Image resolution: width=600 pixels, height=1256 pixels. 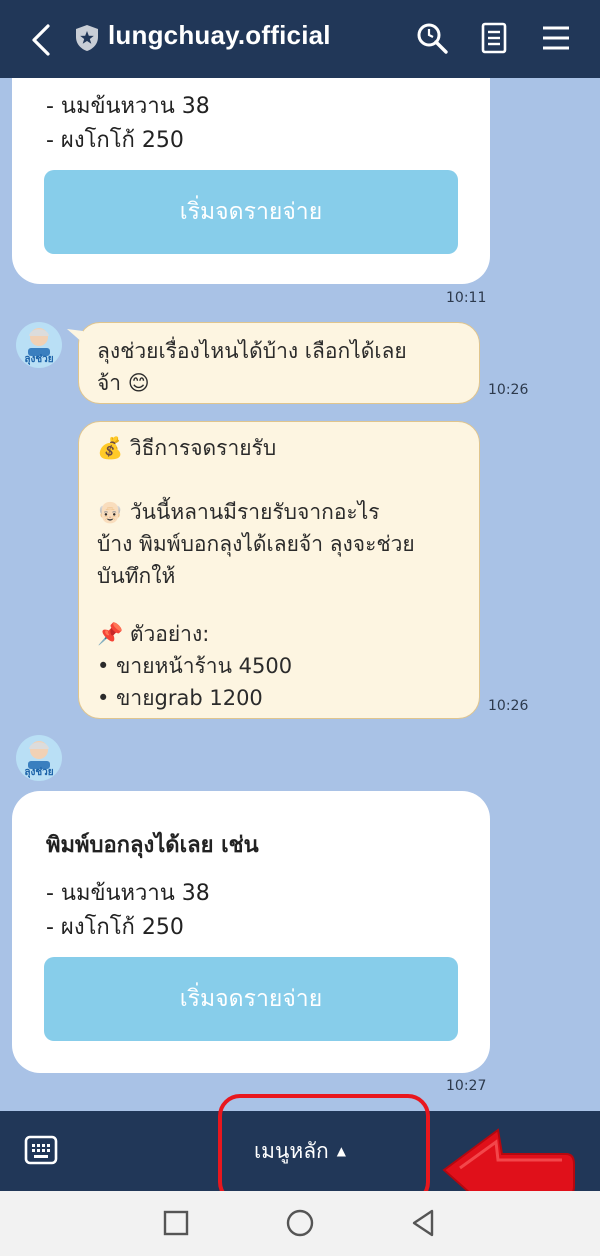 What do you see at coordinates (466, 1086) in the screenshot?
I see `message-time: 10:27` at bounding box center [466, 1086].